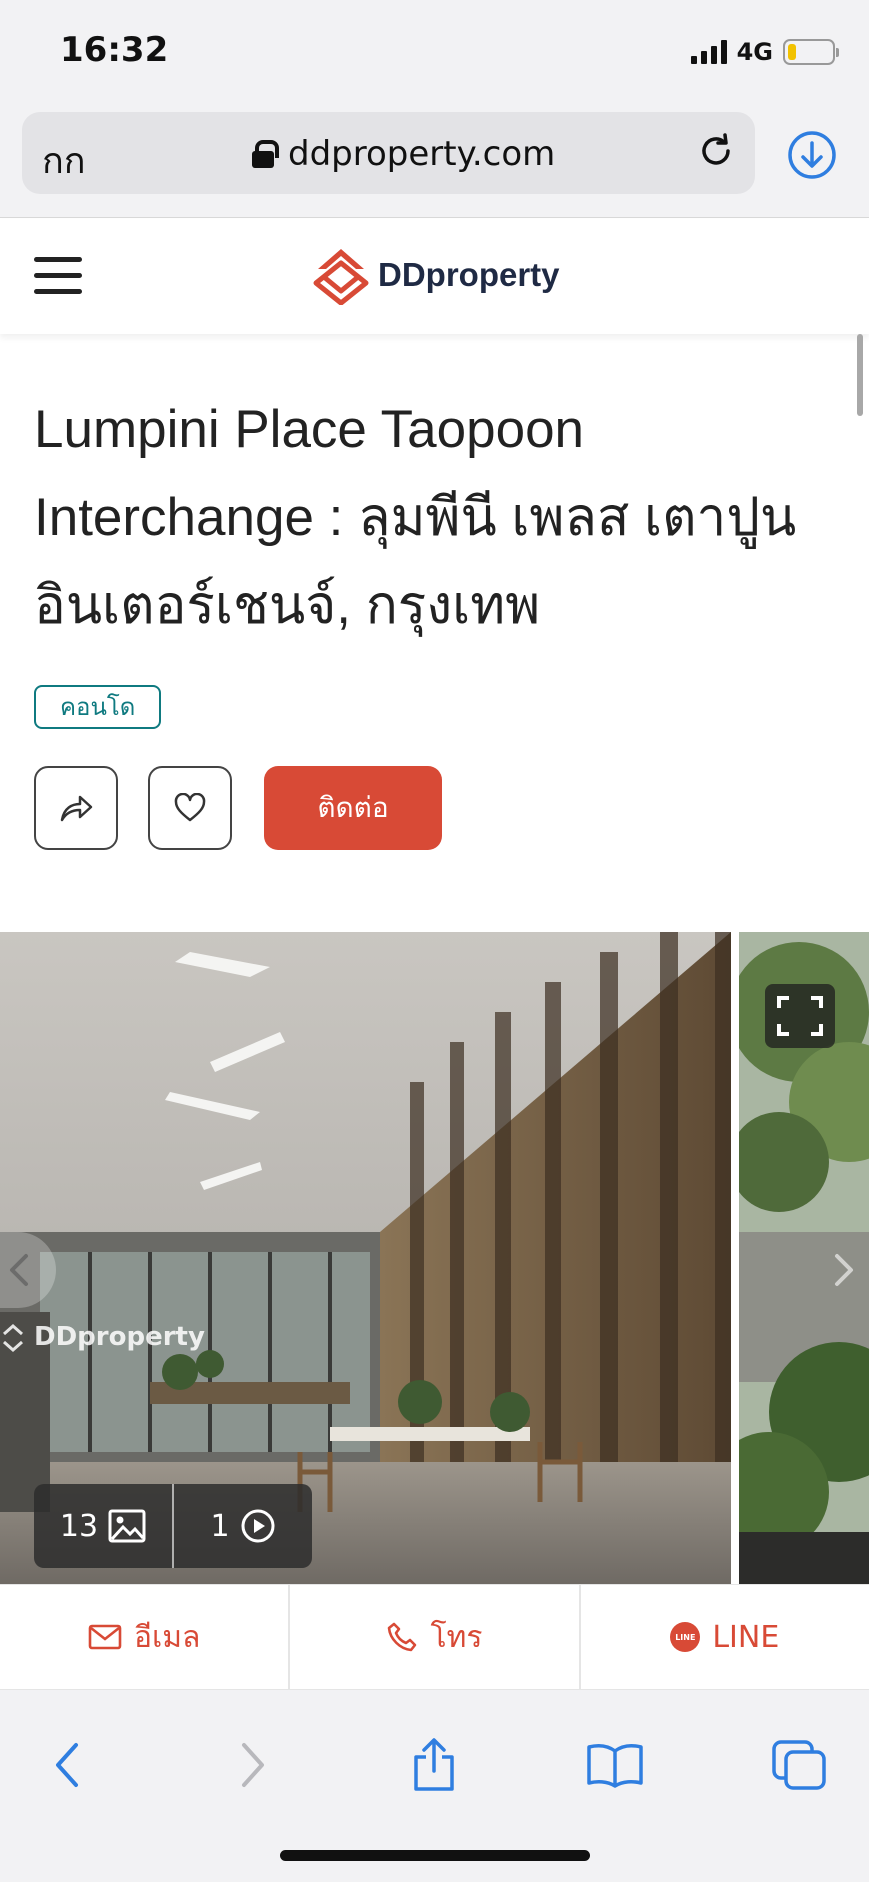 The width and height of the screenshot is (869, 1882). Describe the element at coordinates (341, 277) in the screenshot. I see `logo-mark-icon` at that location.